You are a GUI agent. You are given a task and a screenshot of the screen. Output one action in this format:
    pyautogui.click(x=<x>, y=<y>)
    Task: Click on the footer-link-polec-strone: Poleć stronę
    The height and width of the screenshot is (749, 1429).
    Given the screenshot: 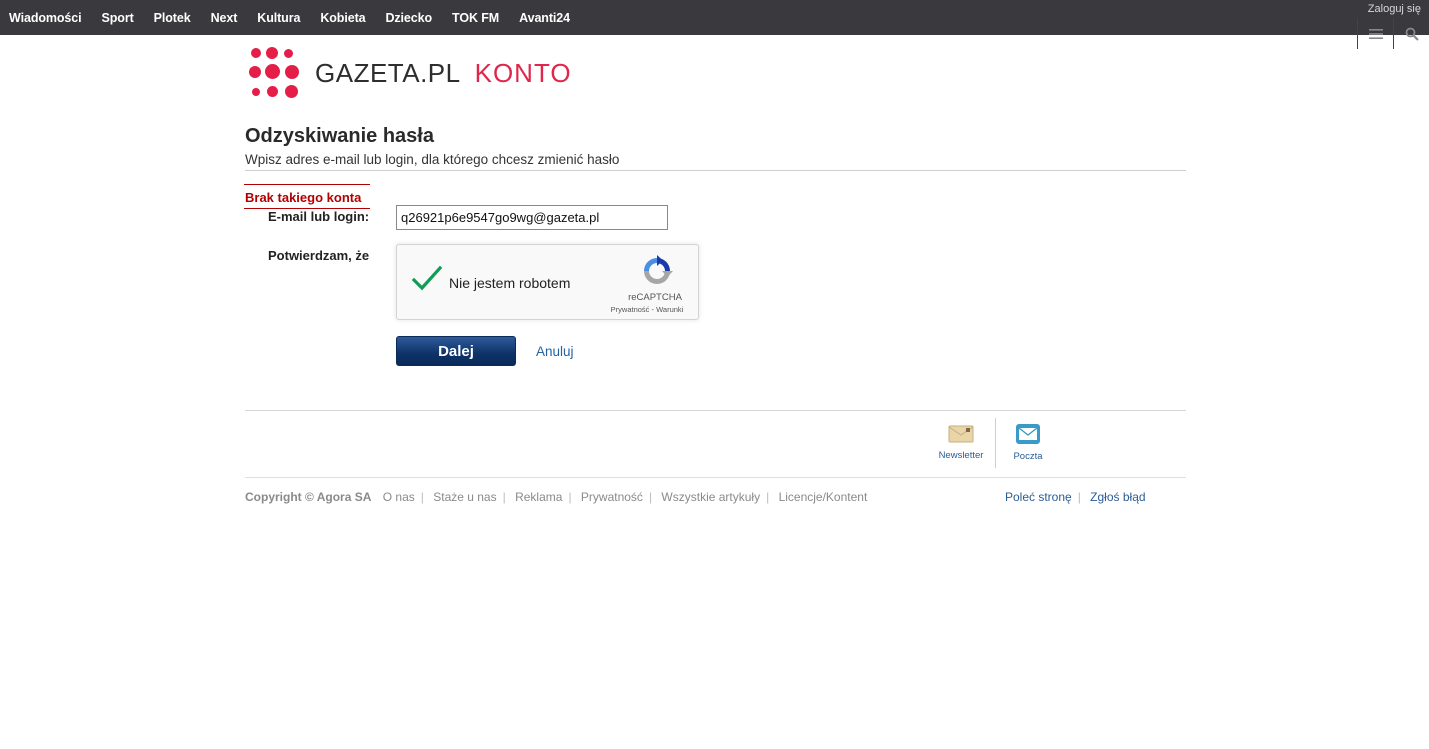 What is the action you would take?
    pyautogui.click(x=1038, y=497)
    